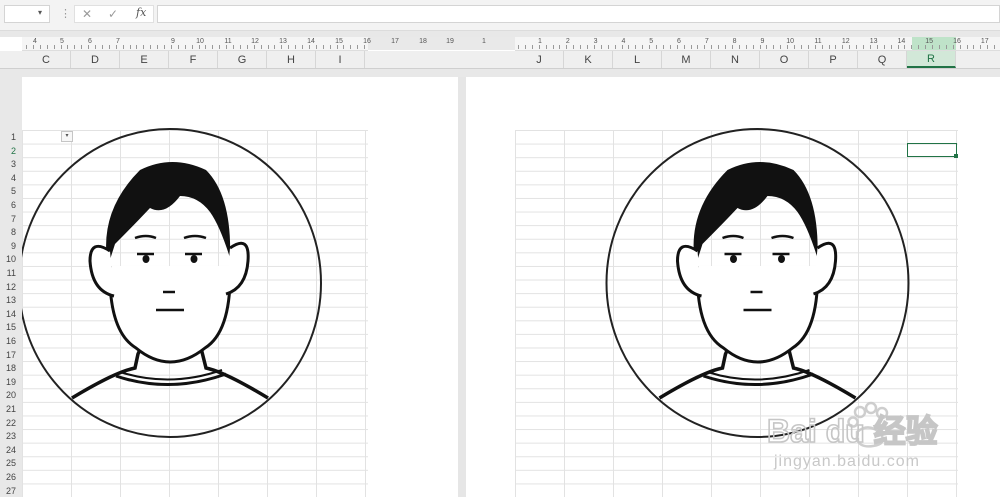  What do you see at coordinates (852, 431) in the screenshot?
I see `watermark-brand: Bai du 经验` at bounding box center [852, 431].